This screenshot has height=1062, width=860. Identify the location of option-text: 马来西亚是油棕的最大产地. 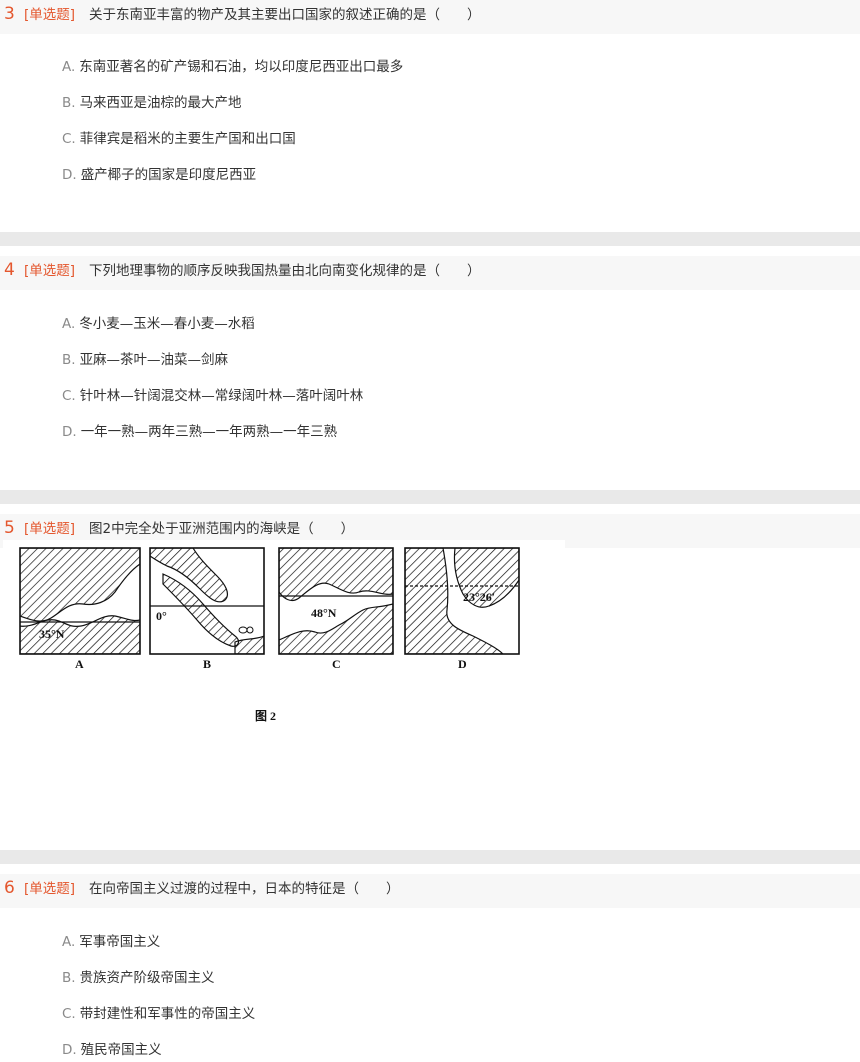
(160, 103).